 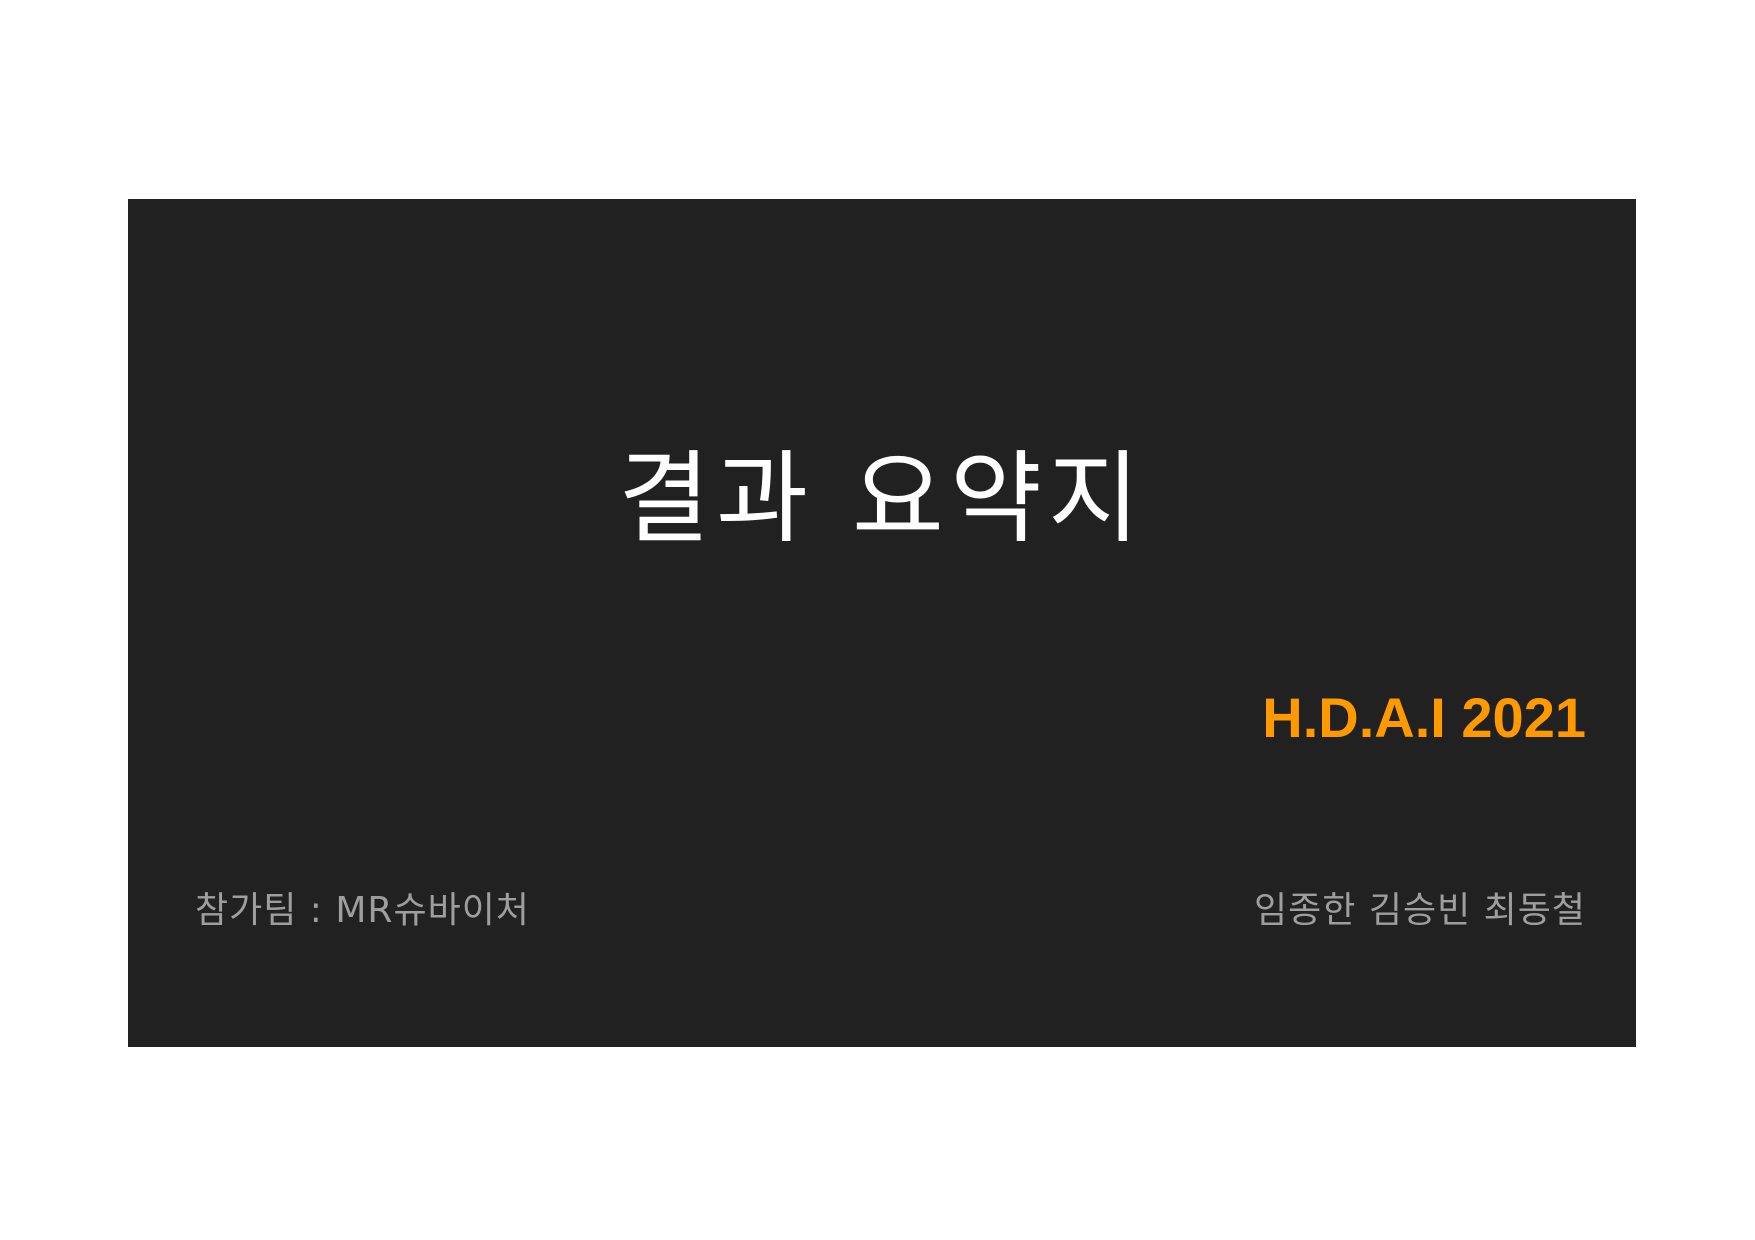 I want to click on slide-title: 결과 요약지, so click(x=882, y=498).